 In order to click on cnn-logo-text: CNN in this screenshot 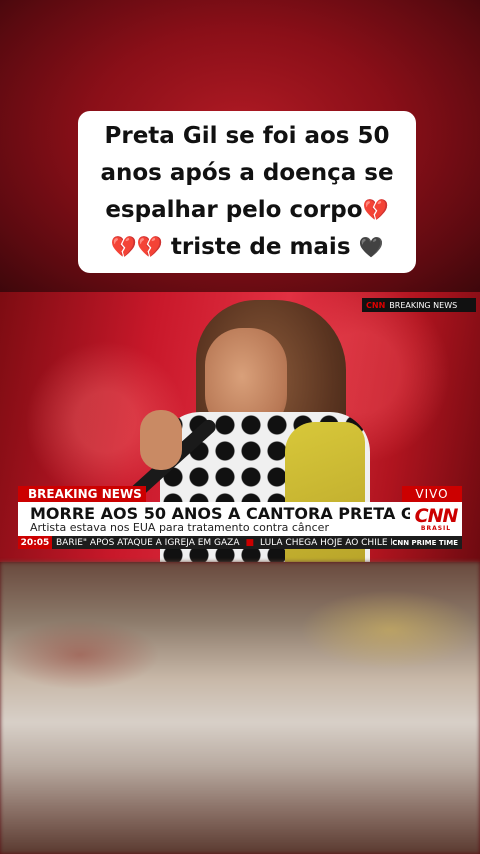, I will do `click(436, 515)`.